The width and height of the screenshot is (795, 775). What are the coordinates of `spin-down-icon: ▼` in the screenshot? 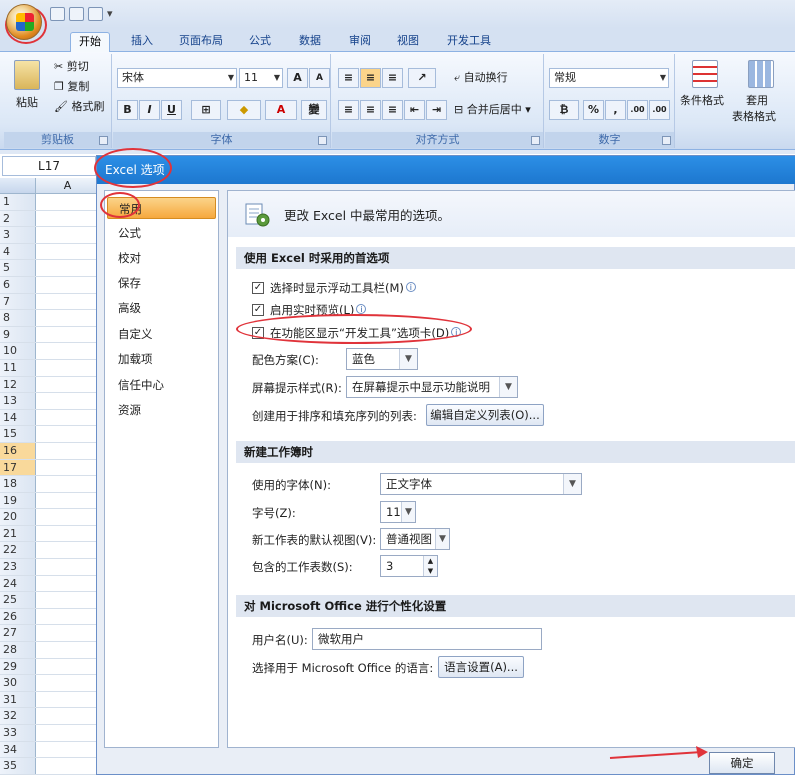 It's located at (430, 571).